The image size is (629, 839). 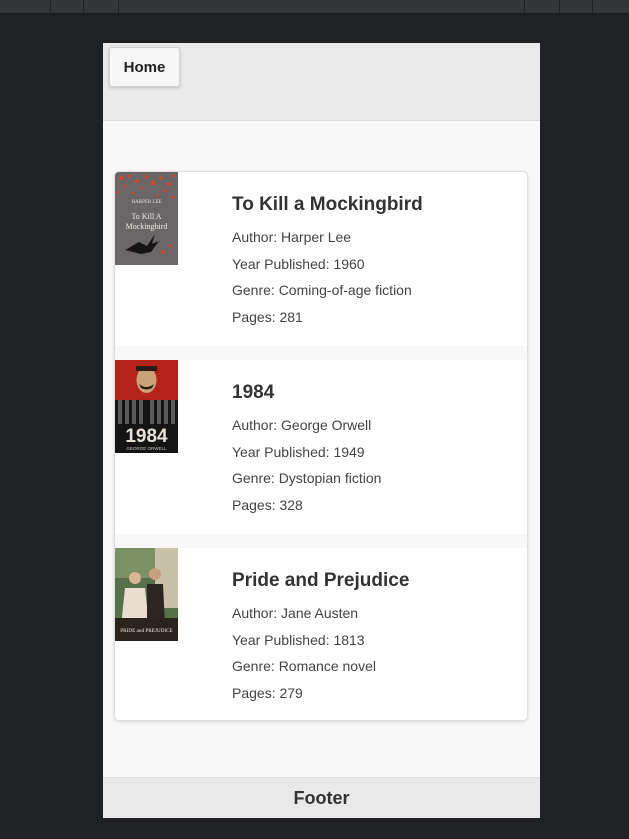 I want to click on book-cover-1984: 1984 GEORGE ORWELL, so click(x=146, y=406).